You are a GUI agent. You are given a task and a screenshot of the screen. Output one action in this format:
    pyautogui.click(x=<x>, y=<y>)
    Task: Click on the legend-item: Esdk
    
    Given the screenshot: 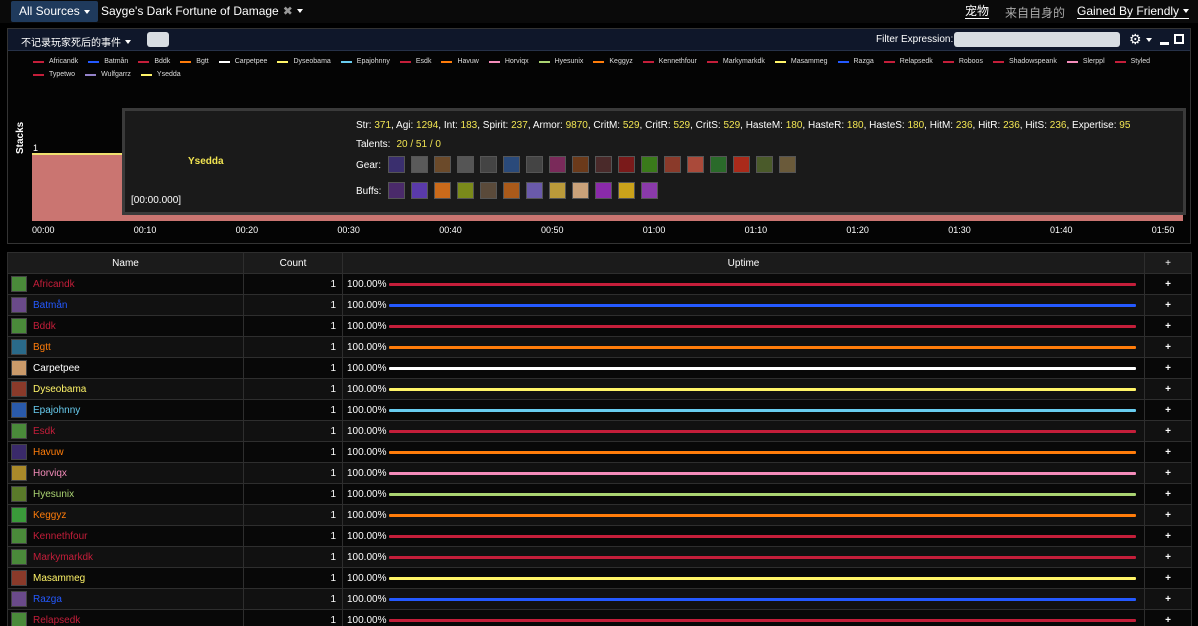 What is the action you would take?
    pyautogui.click(x=415, y=61)
    